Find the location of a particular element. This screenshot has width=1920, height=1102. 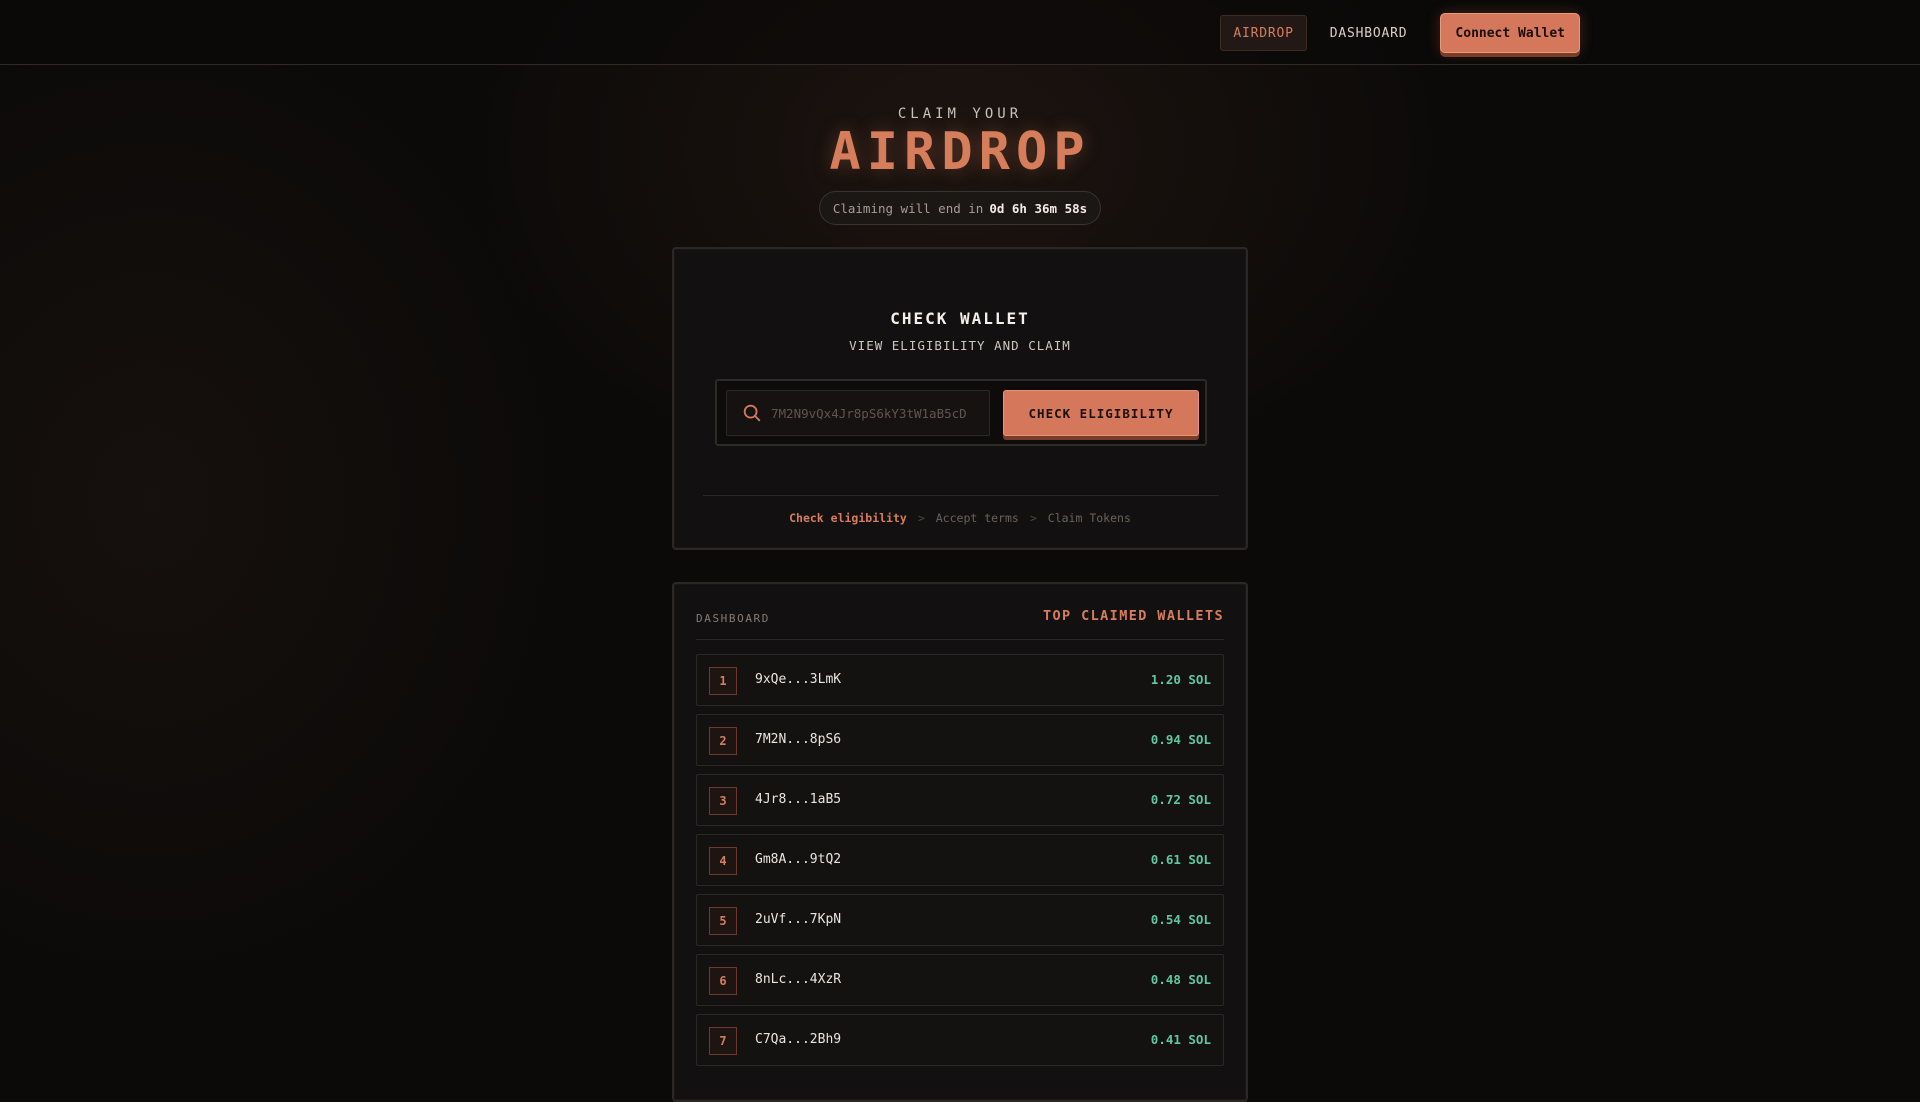

top-bar: AIRDROP DASHBOARD Connect Wallet is located at coordinates (960, 32).